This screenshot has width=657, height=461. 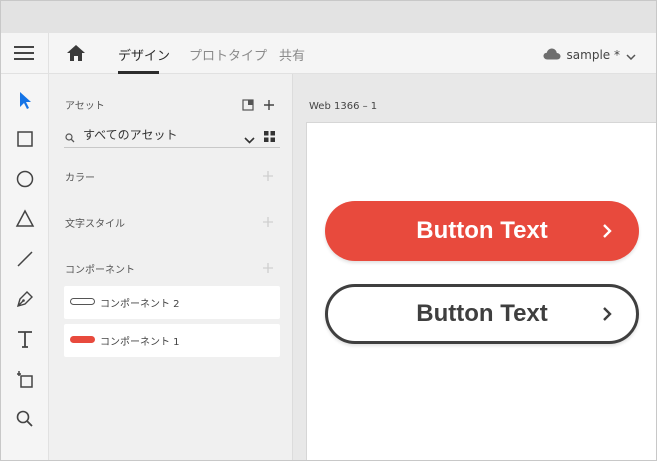 I want to click on component-label: コンポーネント 1, so click(x=140, y=342).